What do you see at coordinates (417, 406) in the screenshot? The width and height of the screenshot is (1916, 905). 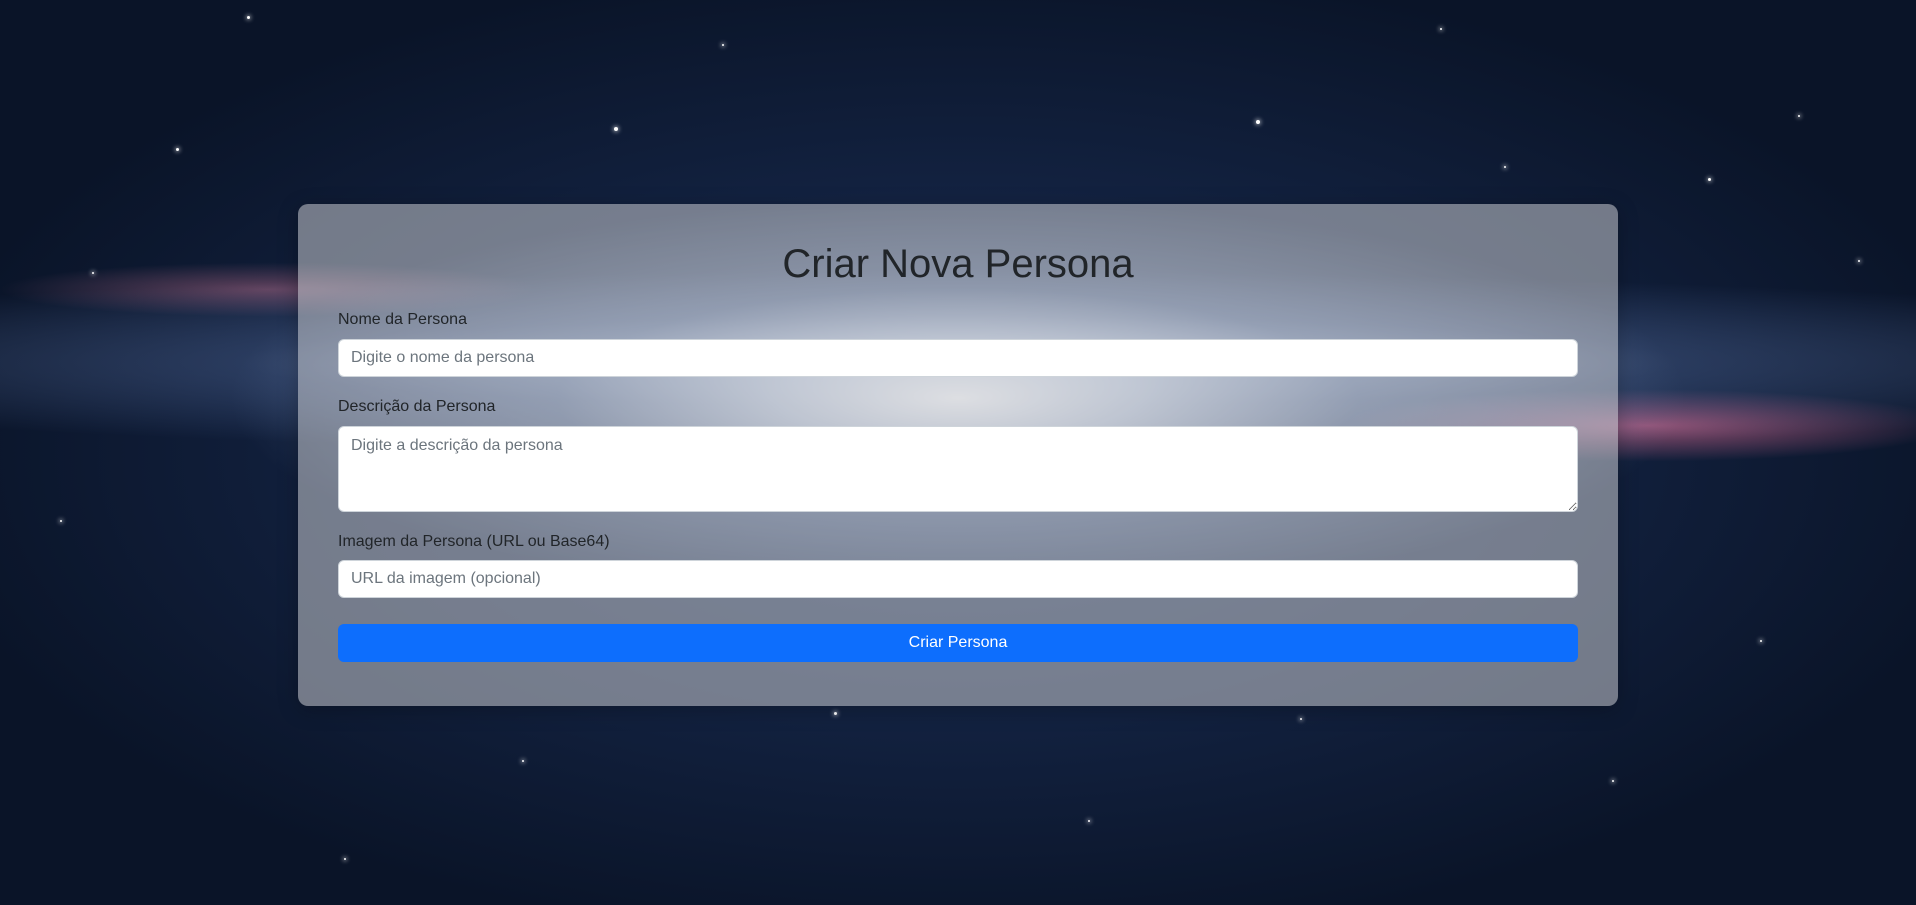 I see `description-label: Descrição da Persona` at bounding box center [417, 406].